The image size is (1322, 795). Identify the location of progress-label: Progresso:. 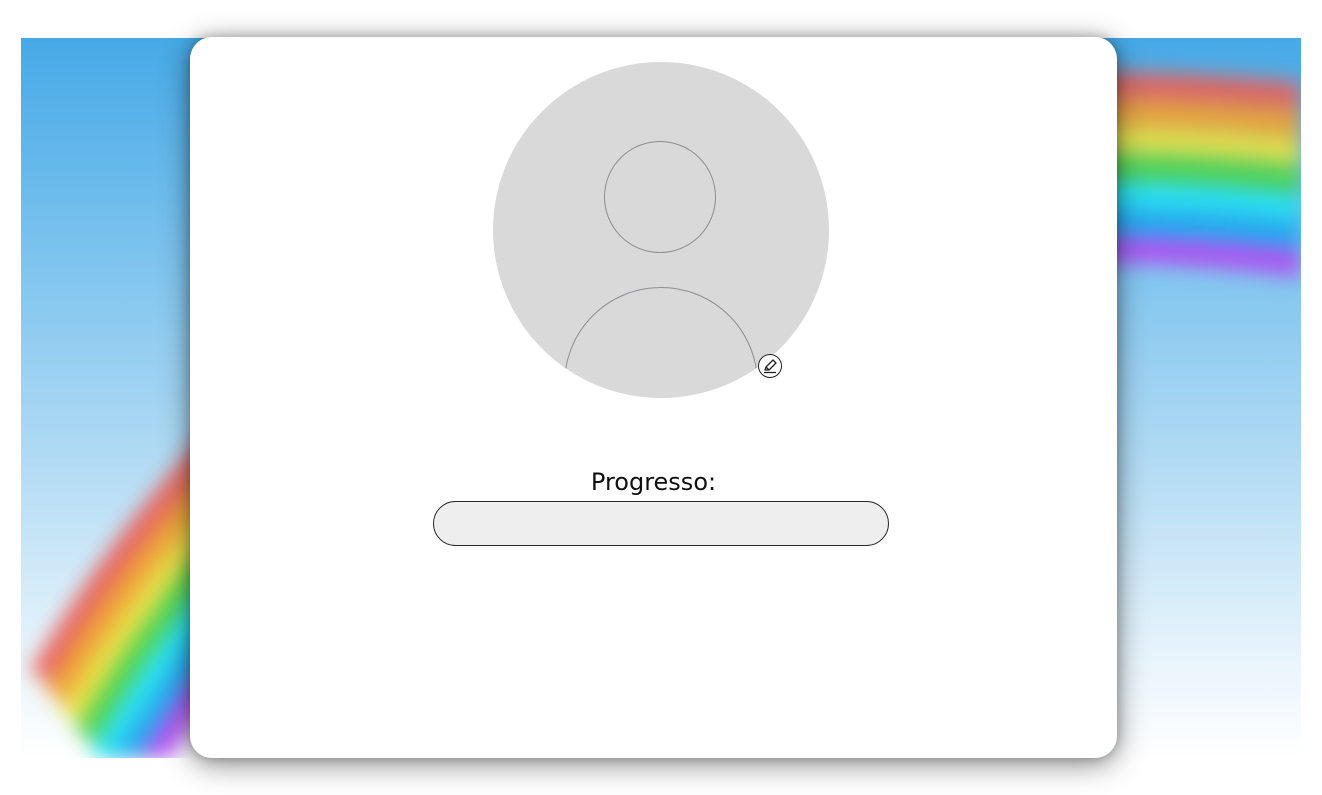
(653, 482).